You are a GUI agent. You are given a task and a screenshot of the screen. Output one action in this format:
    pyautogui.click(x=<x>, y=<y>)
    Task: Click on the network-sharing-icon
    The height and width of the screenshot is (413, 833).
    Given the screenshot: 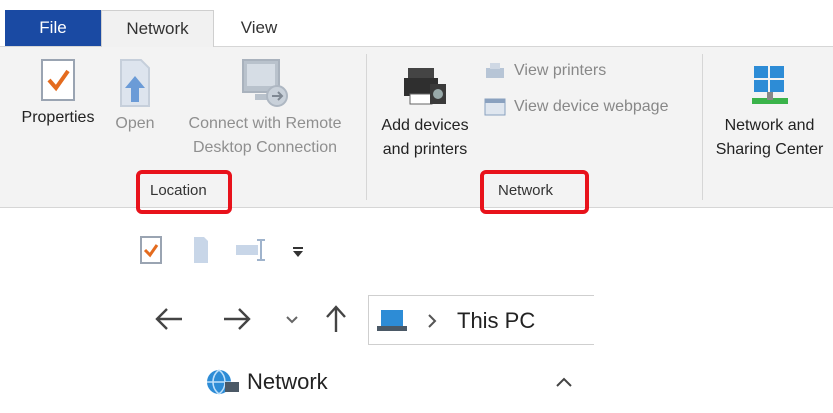 What is the action you would take?
    pyautogui.click(x=769, y=85)
    